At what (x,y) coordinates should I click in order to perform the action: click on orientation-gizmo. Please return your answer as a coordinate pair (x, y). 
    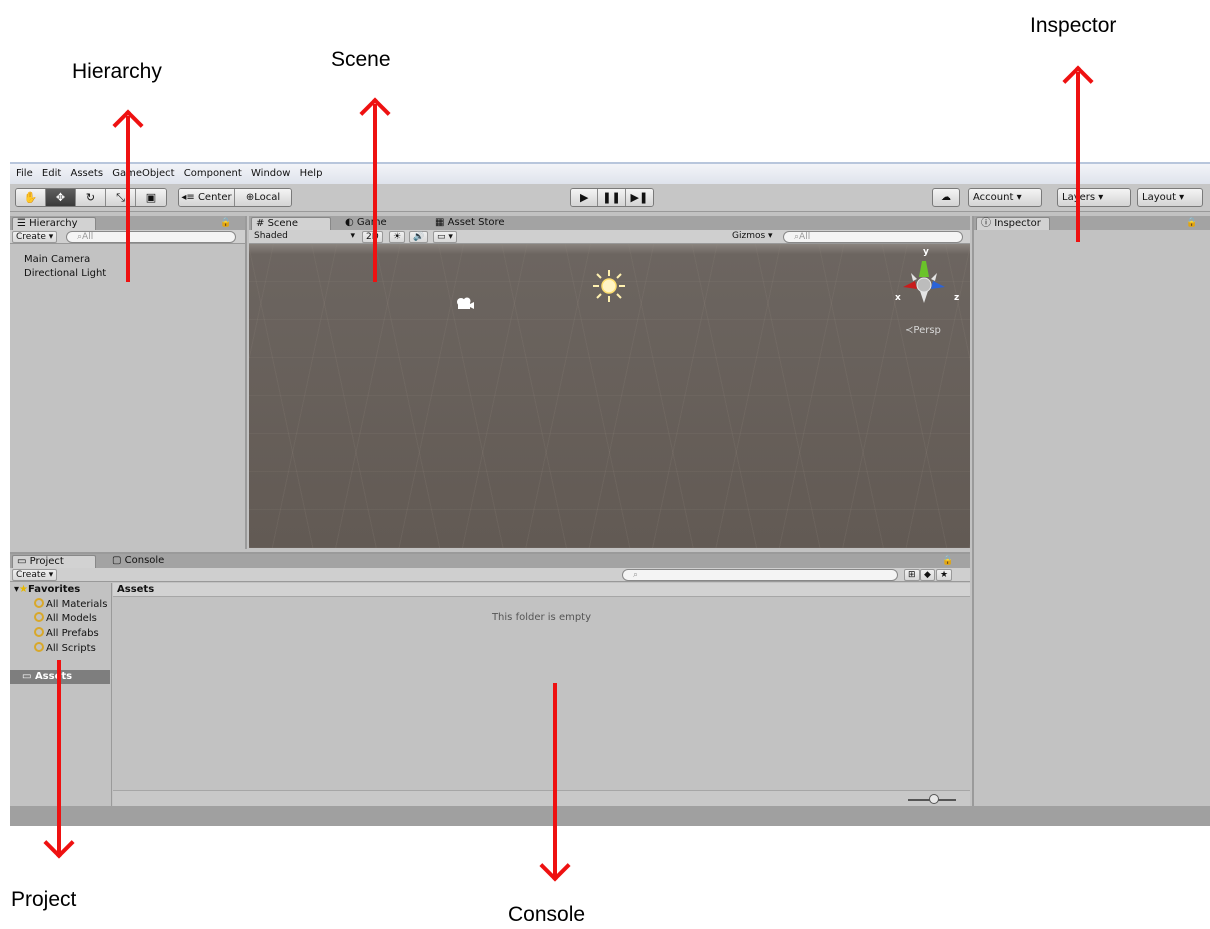
    Looking at the image, I should click on (924, 284).